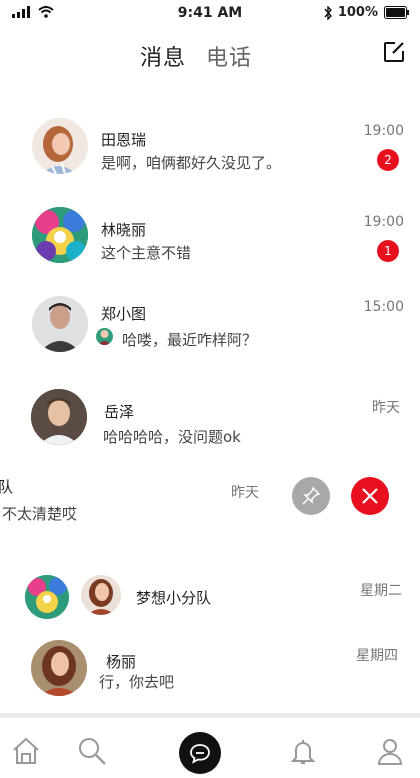 This screenshot has height=778, width=420. What do you see at coordinates (394, 52) in the screenshot?
I see `compose-icon` at bounding box center [394, 52].